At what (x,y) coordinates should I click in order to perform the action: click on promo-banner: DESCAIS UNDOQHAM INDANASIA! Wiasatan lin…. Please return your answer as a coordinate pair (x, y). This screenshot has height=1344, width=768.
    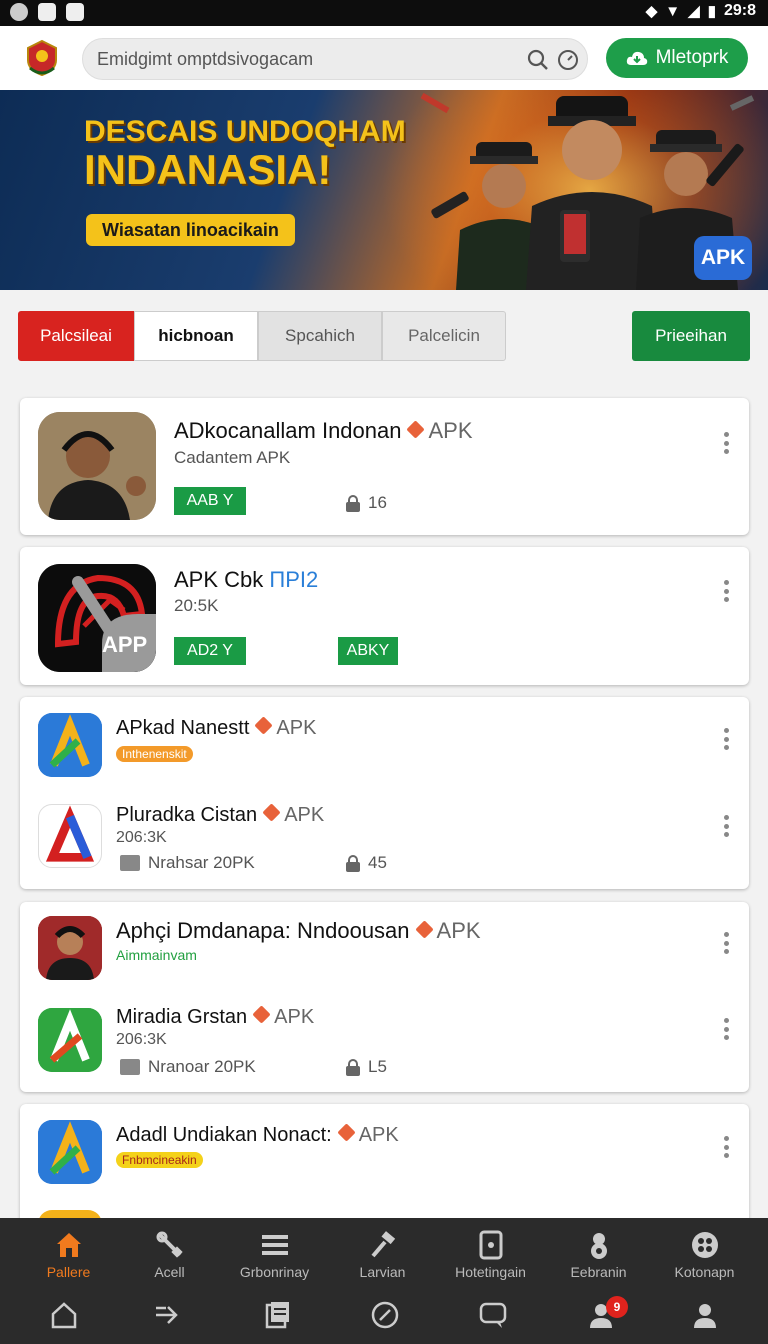
    Looking at the image, I should click on (384, 190).